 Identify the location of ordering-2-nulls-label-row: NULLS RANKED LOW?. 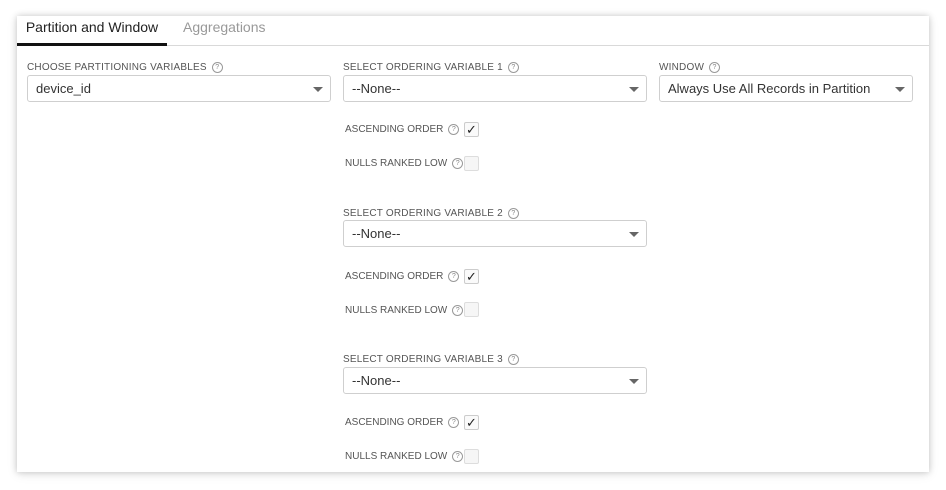
(404, 310).